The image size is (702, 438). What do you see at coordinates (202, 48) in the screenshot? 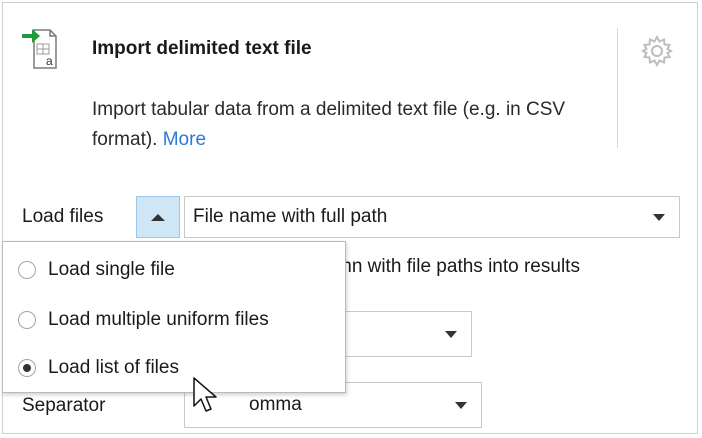
I see `component-title: Import delimited text file` at bounding box center [202, 48].